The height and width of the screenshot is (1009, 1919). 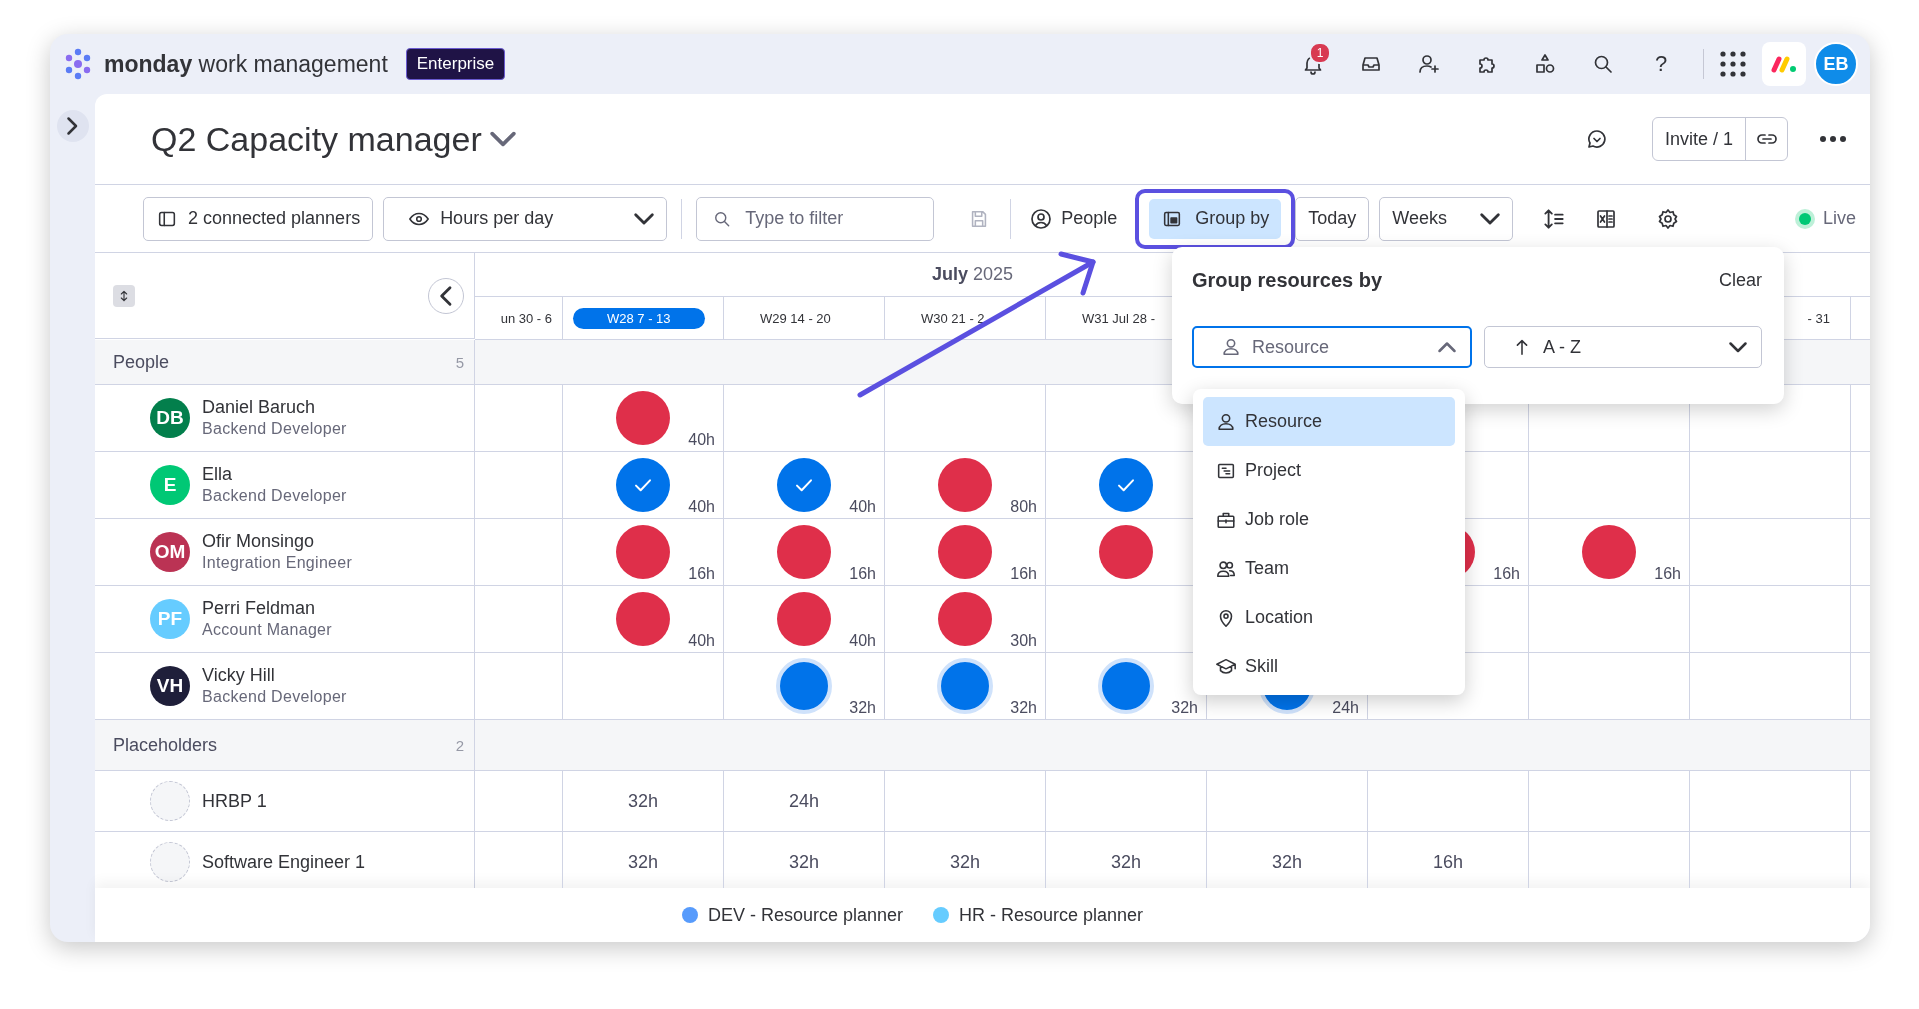 I want to click on chevron-right-icon, so click(x=72, y=126).